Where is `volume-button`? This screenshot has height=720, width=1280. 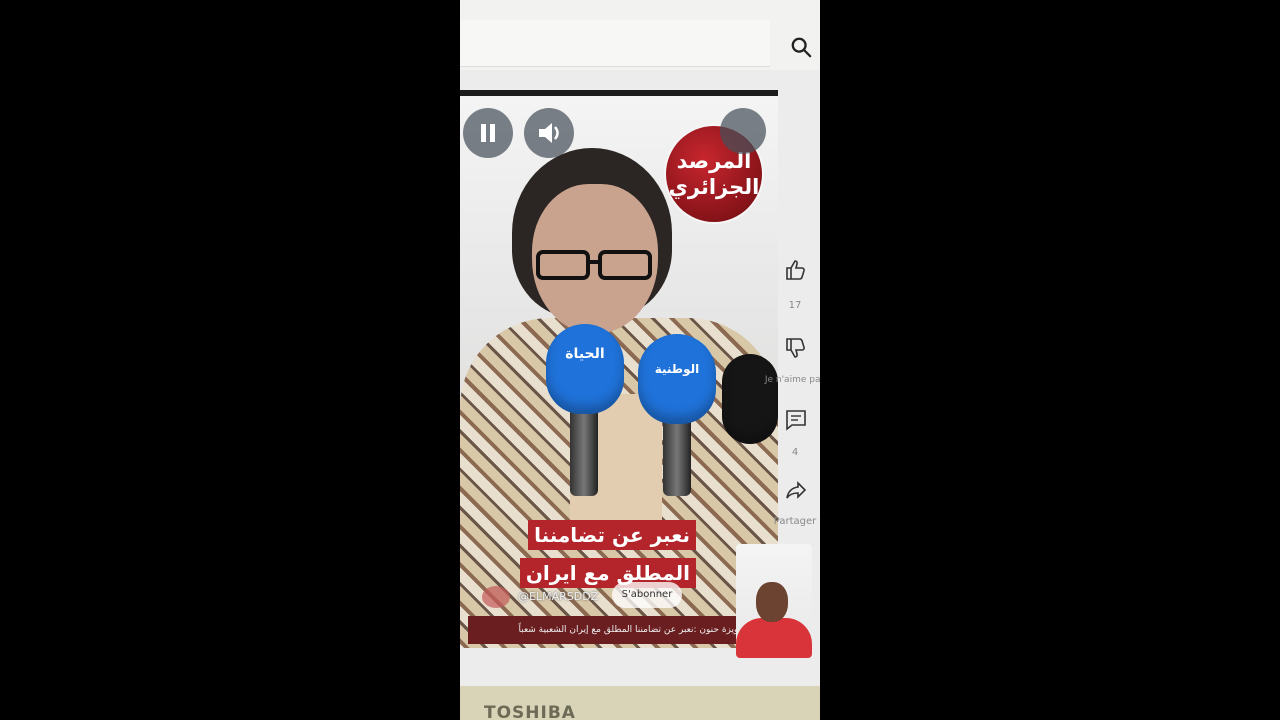
volume-button is located at coordinates (549, 133).